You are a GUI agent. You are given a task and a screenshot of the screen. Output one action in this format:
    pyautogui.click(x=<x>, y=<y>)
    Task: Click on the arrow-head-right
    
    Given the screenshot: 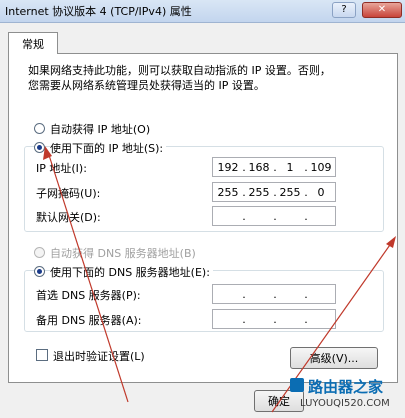 What is the action you would take?
    pyautogui.click(x=391, y=242)
    